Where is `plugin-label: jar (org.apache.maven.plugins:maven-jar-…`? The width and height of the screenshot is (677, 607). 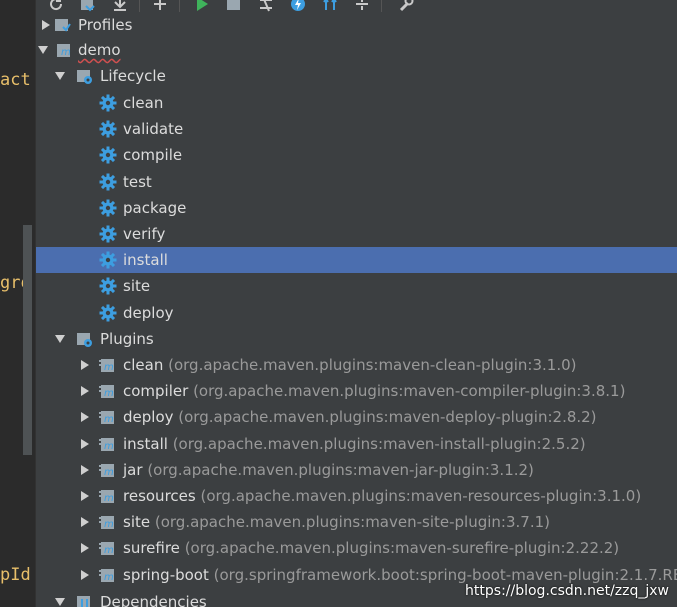 plugin-label: jar (org.apache.maven.plugins:maven-jar-… is located at coordinates (328, 470).